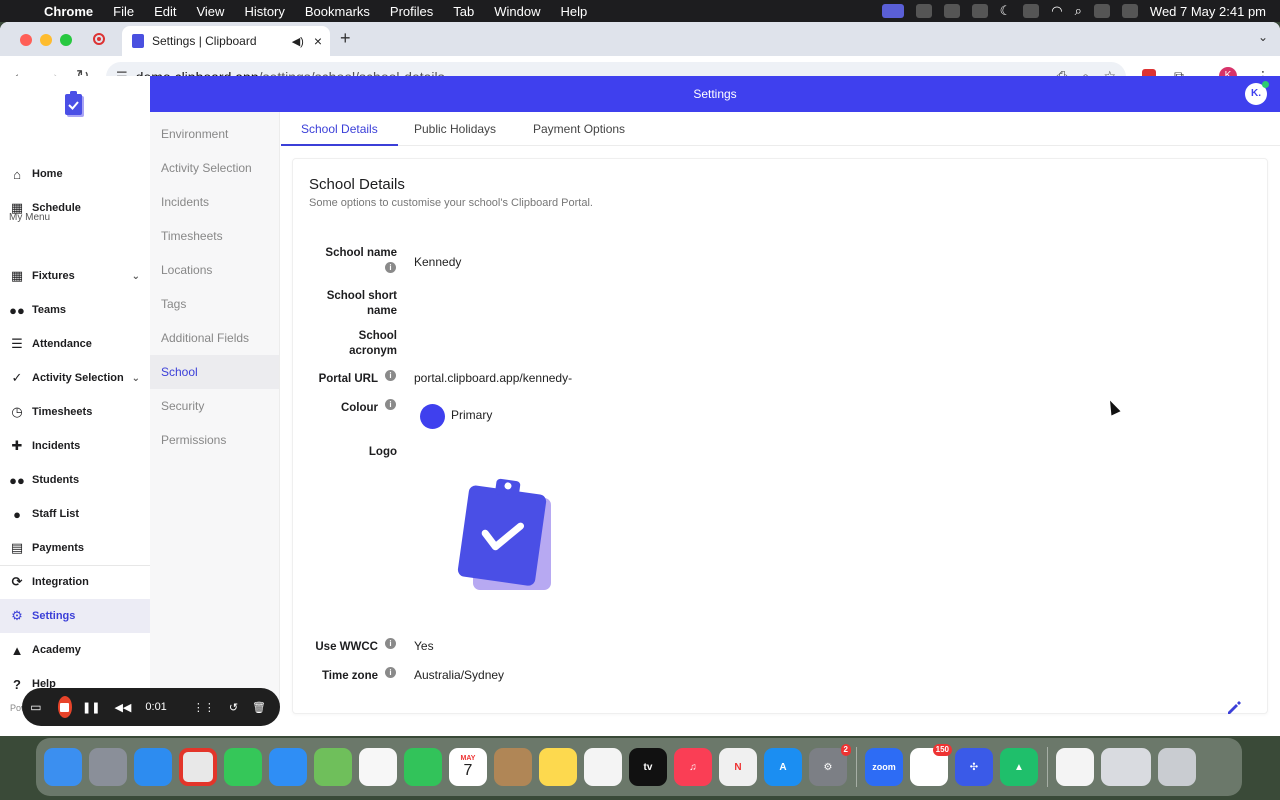  I want to click on safari-icon, so click(153, 767).